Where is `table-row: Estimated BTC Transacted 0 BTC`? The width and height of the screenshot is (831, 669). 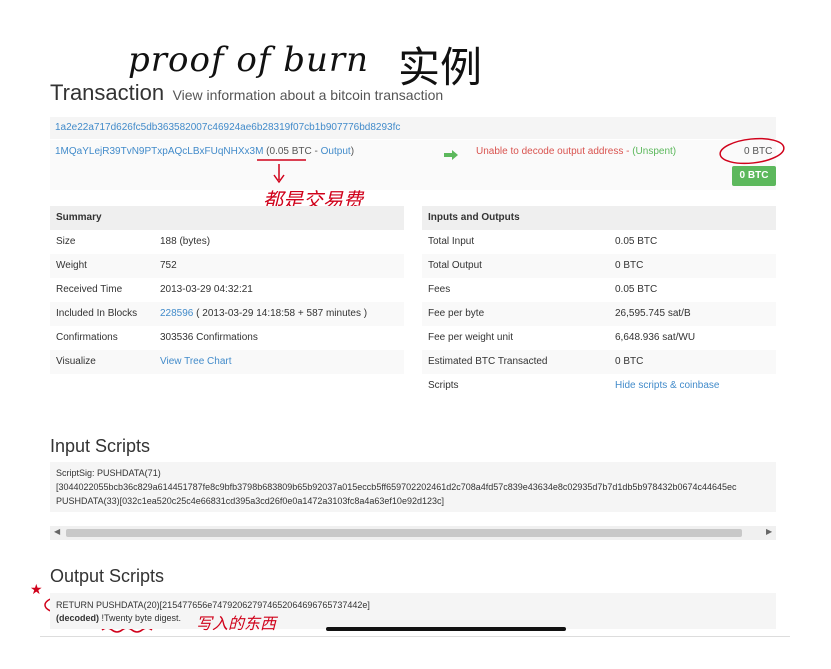 table-row: Estimated BTC Transacted 0 BTC is located at coordinates (599, 362).